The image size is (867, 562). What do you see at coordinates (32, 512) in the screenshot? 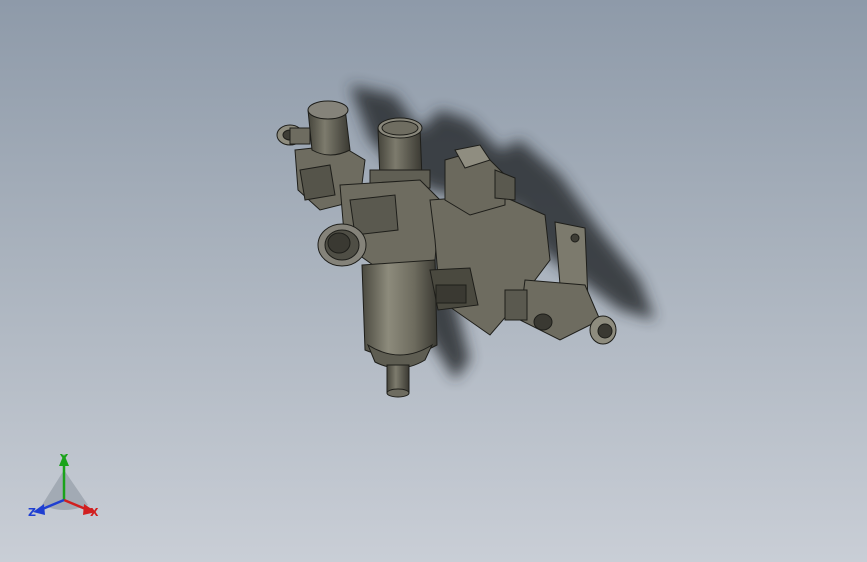
I see `triad-z-label: Z` at bounding box center [32, 512].